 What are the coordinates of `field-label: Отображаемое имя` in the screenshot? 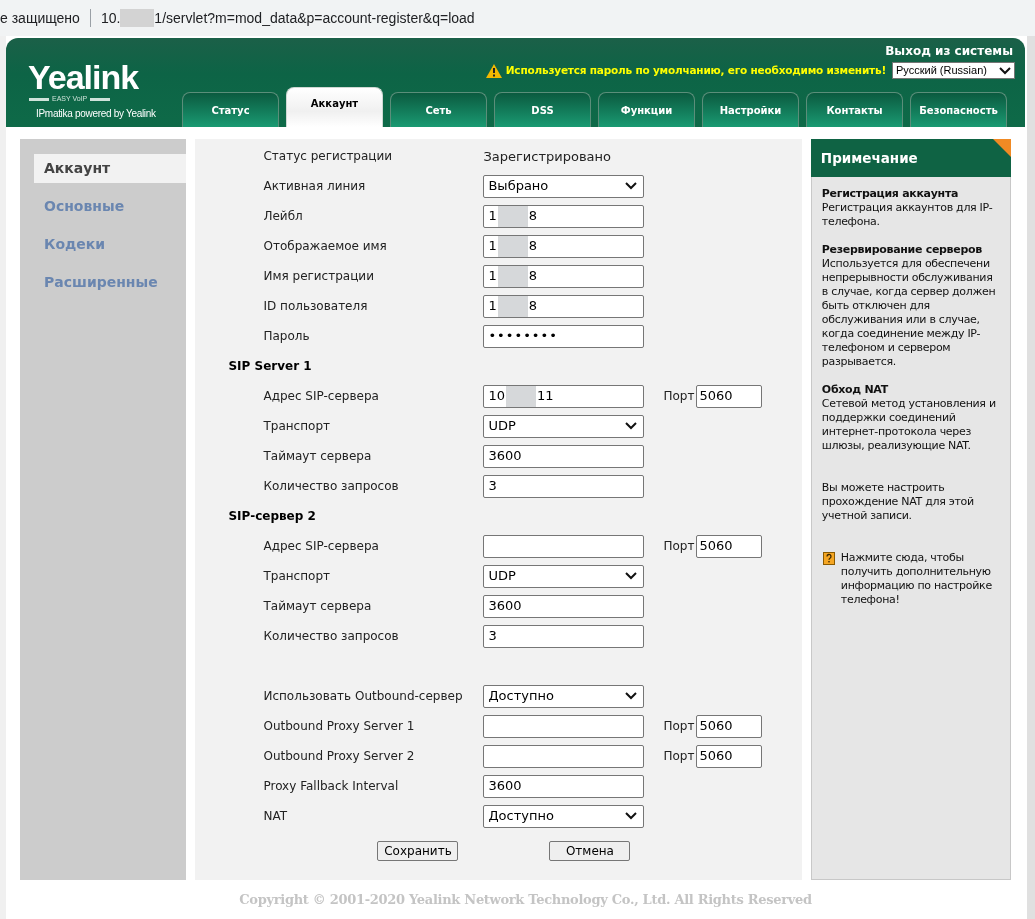 It's located at (325, 246).